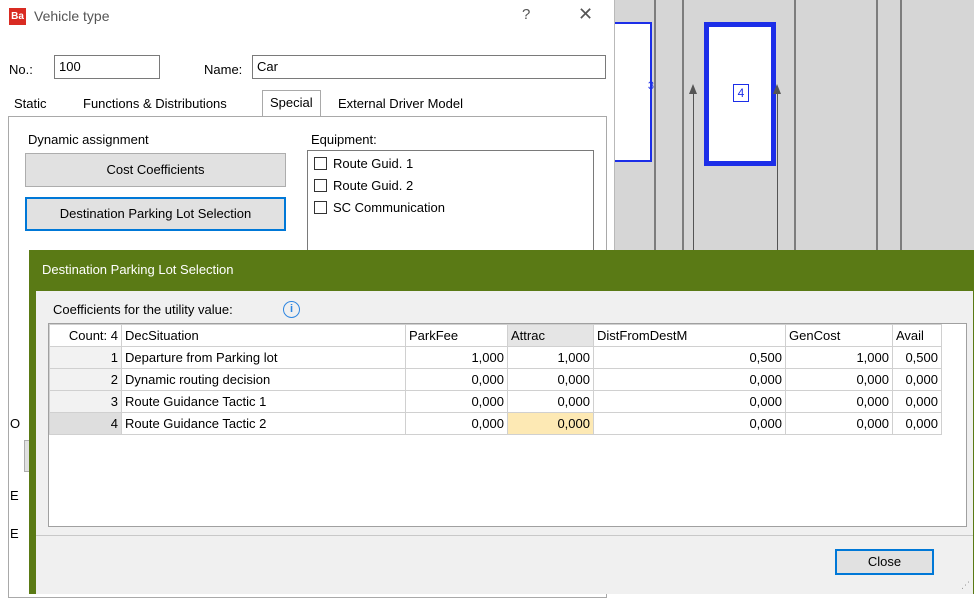 The image size is (974, 598). Describe the element at coordinates (85, 335) in the screenshot. I see `count-header: Count: 4` at that location.